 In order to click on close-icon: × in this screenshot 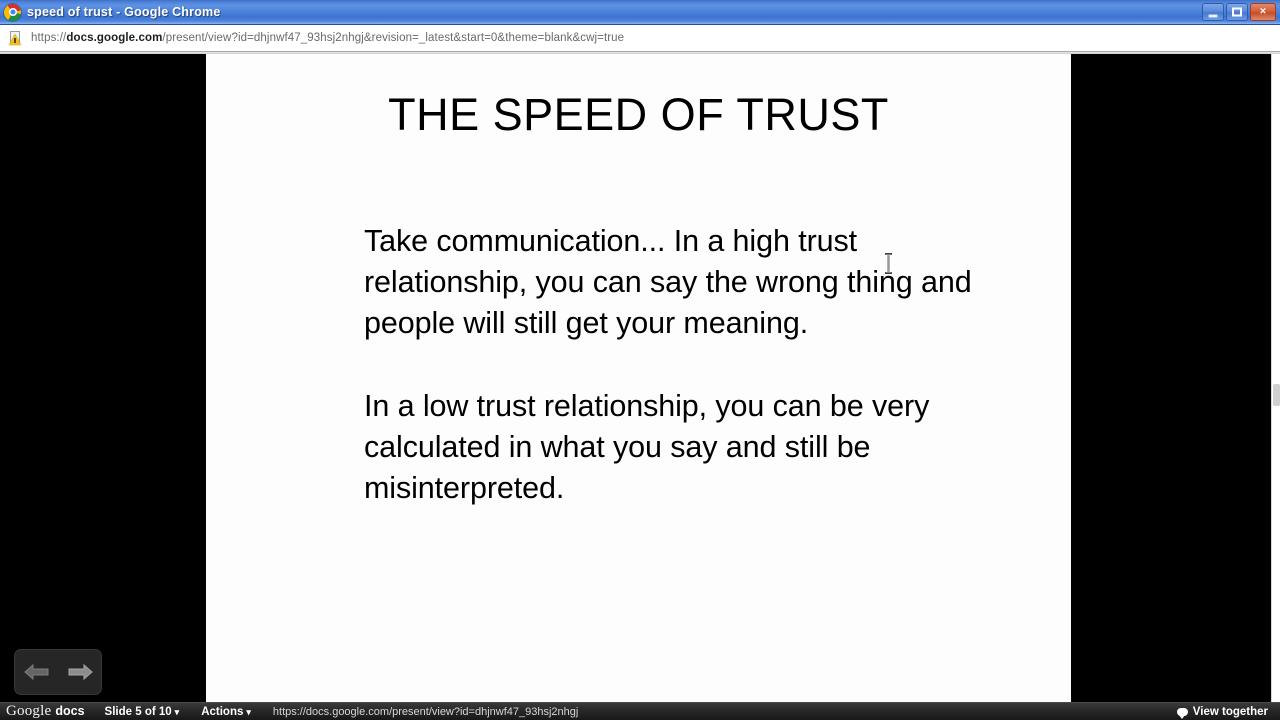, I will do `click(1263, 11)`.